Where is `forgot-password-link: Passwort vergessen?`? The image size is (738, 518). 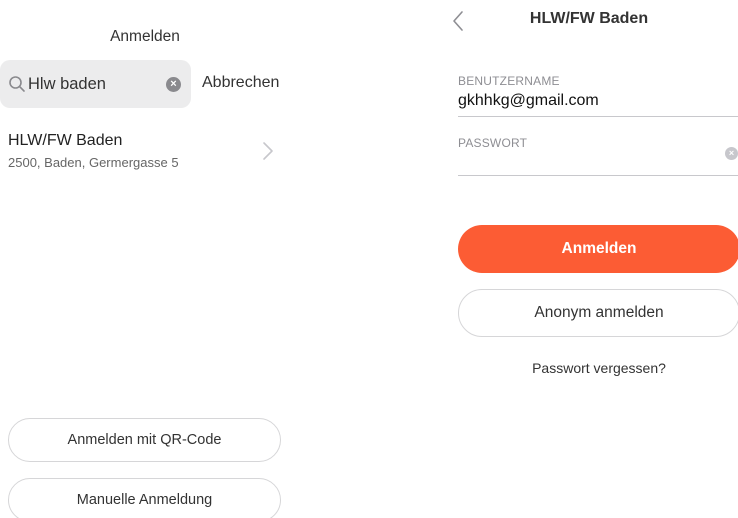
forgot-password-link: Passwort vergessen? is located at coordinates (598, 368).